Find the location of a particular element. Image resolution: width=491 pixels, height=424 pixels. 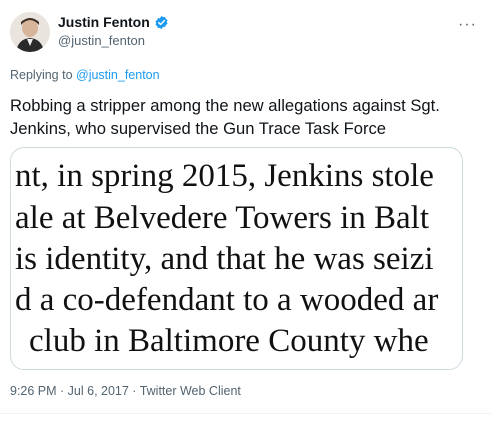

avatar is located at coordinates (30, 32).